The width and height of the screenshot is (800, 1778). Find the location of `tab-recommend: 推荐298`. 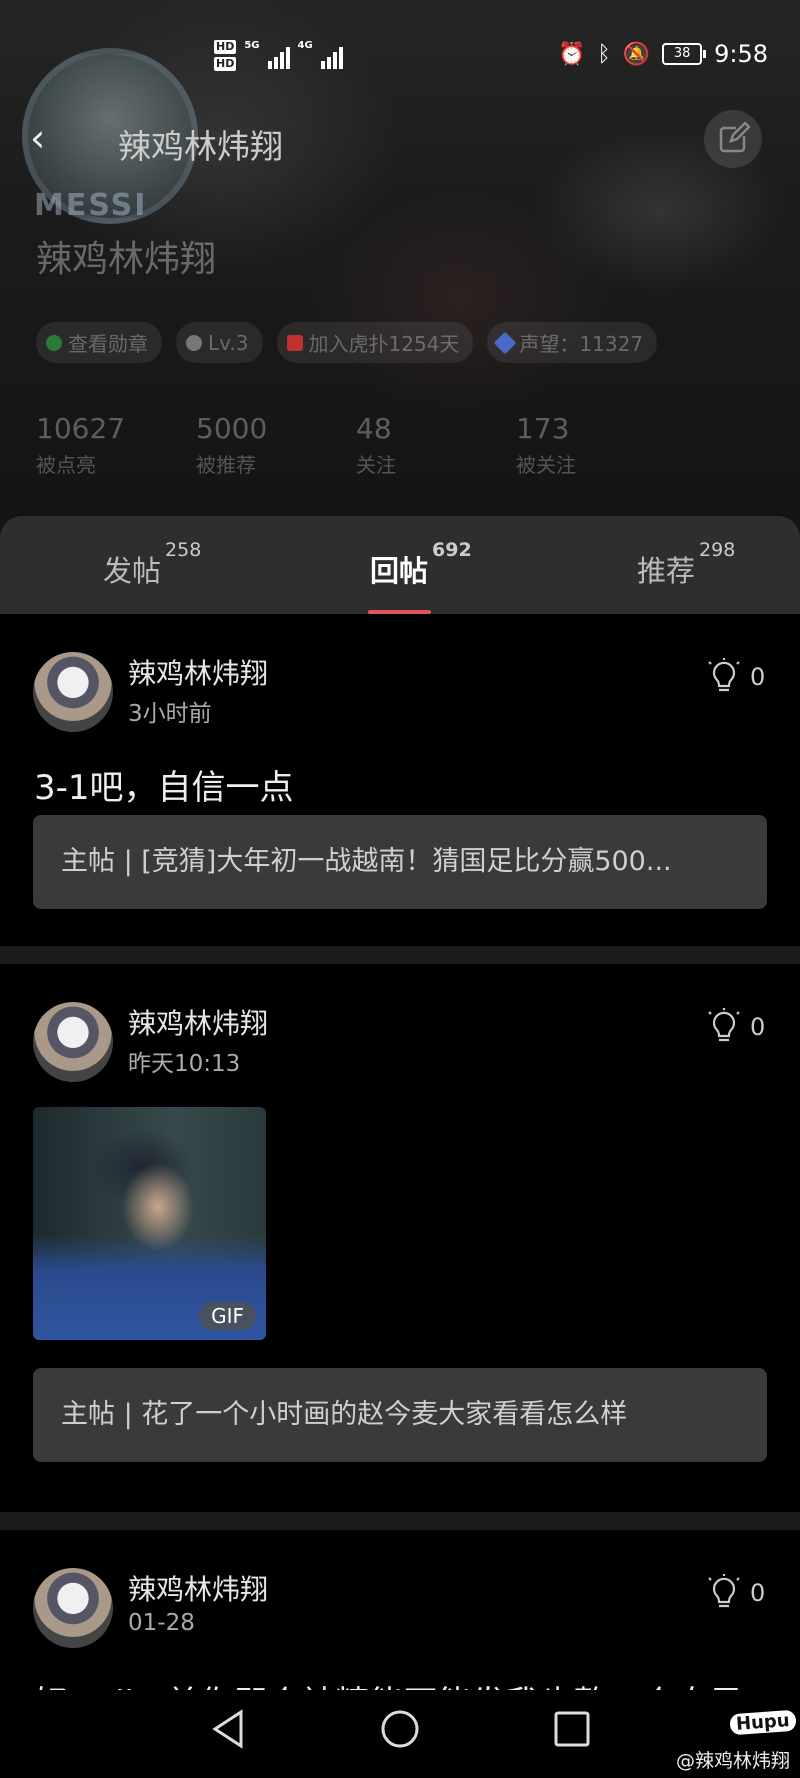

tab-recommend: 推荐298 is located at coordinates (686, 564).